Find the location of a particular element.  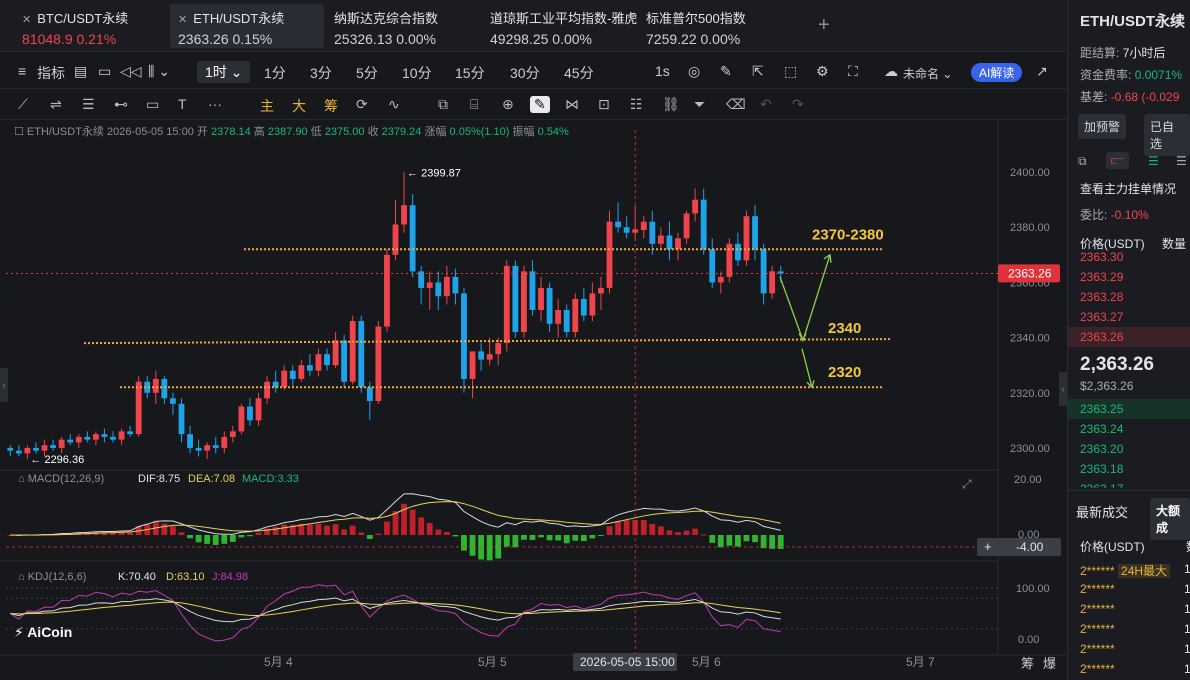

trash-icon: ⌫ is located at coordinates (736, 104).